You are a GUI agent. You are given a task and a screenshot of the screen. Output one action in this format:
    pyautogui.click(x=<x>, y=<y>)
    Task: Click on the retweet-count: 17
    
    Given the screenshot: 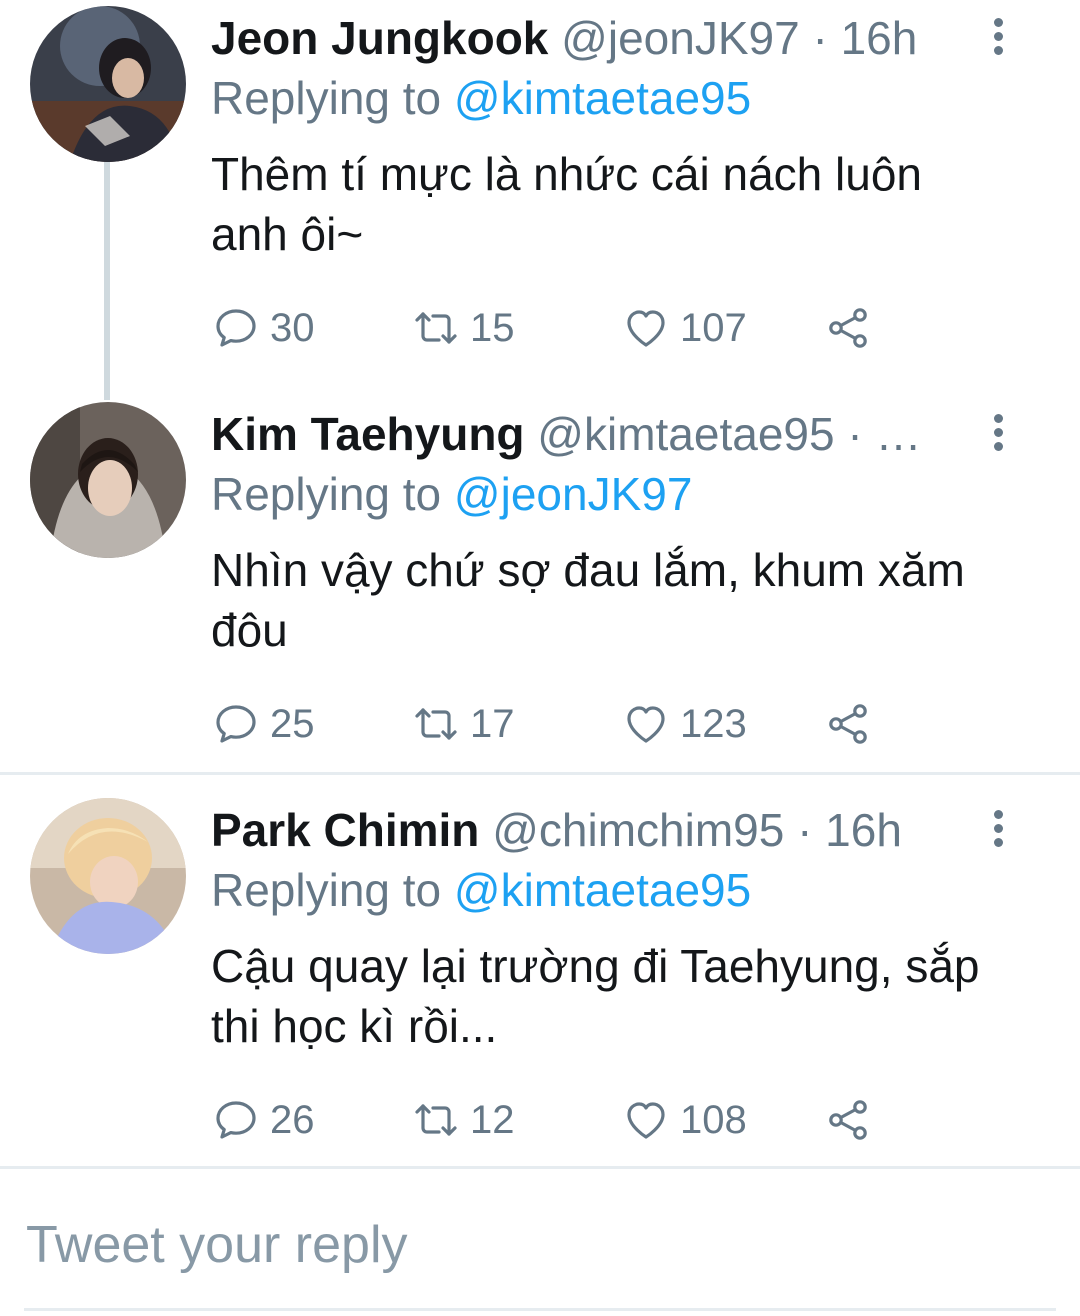 What is the action you would take?
    pyautogui.click(x=492, y=723)
    